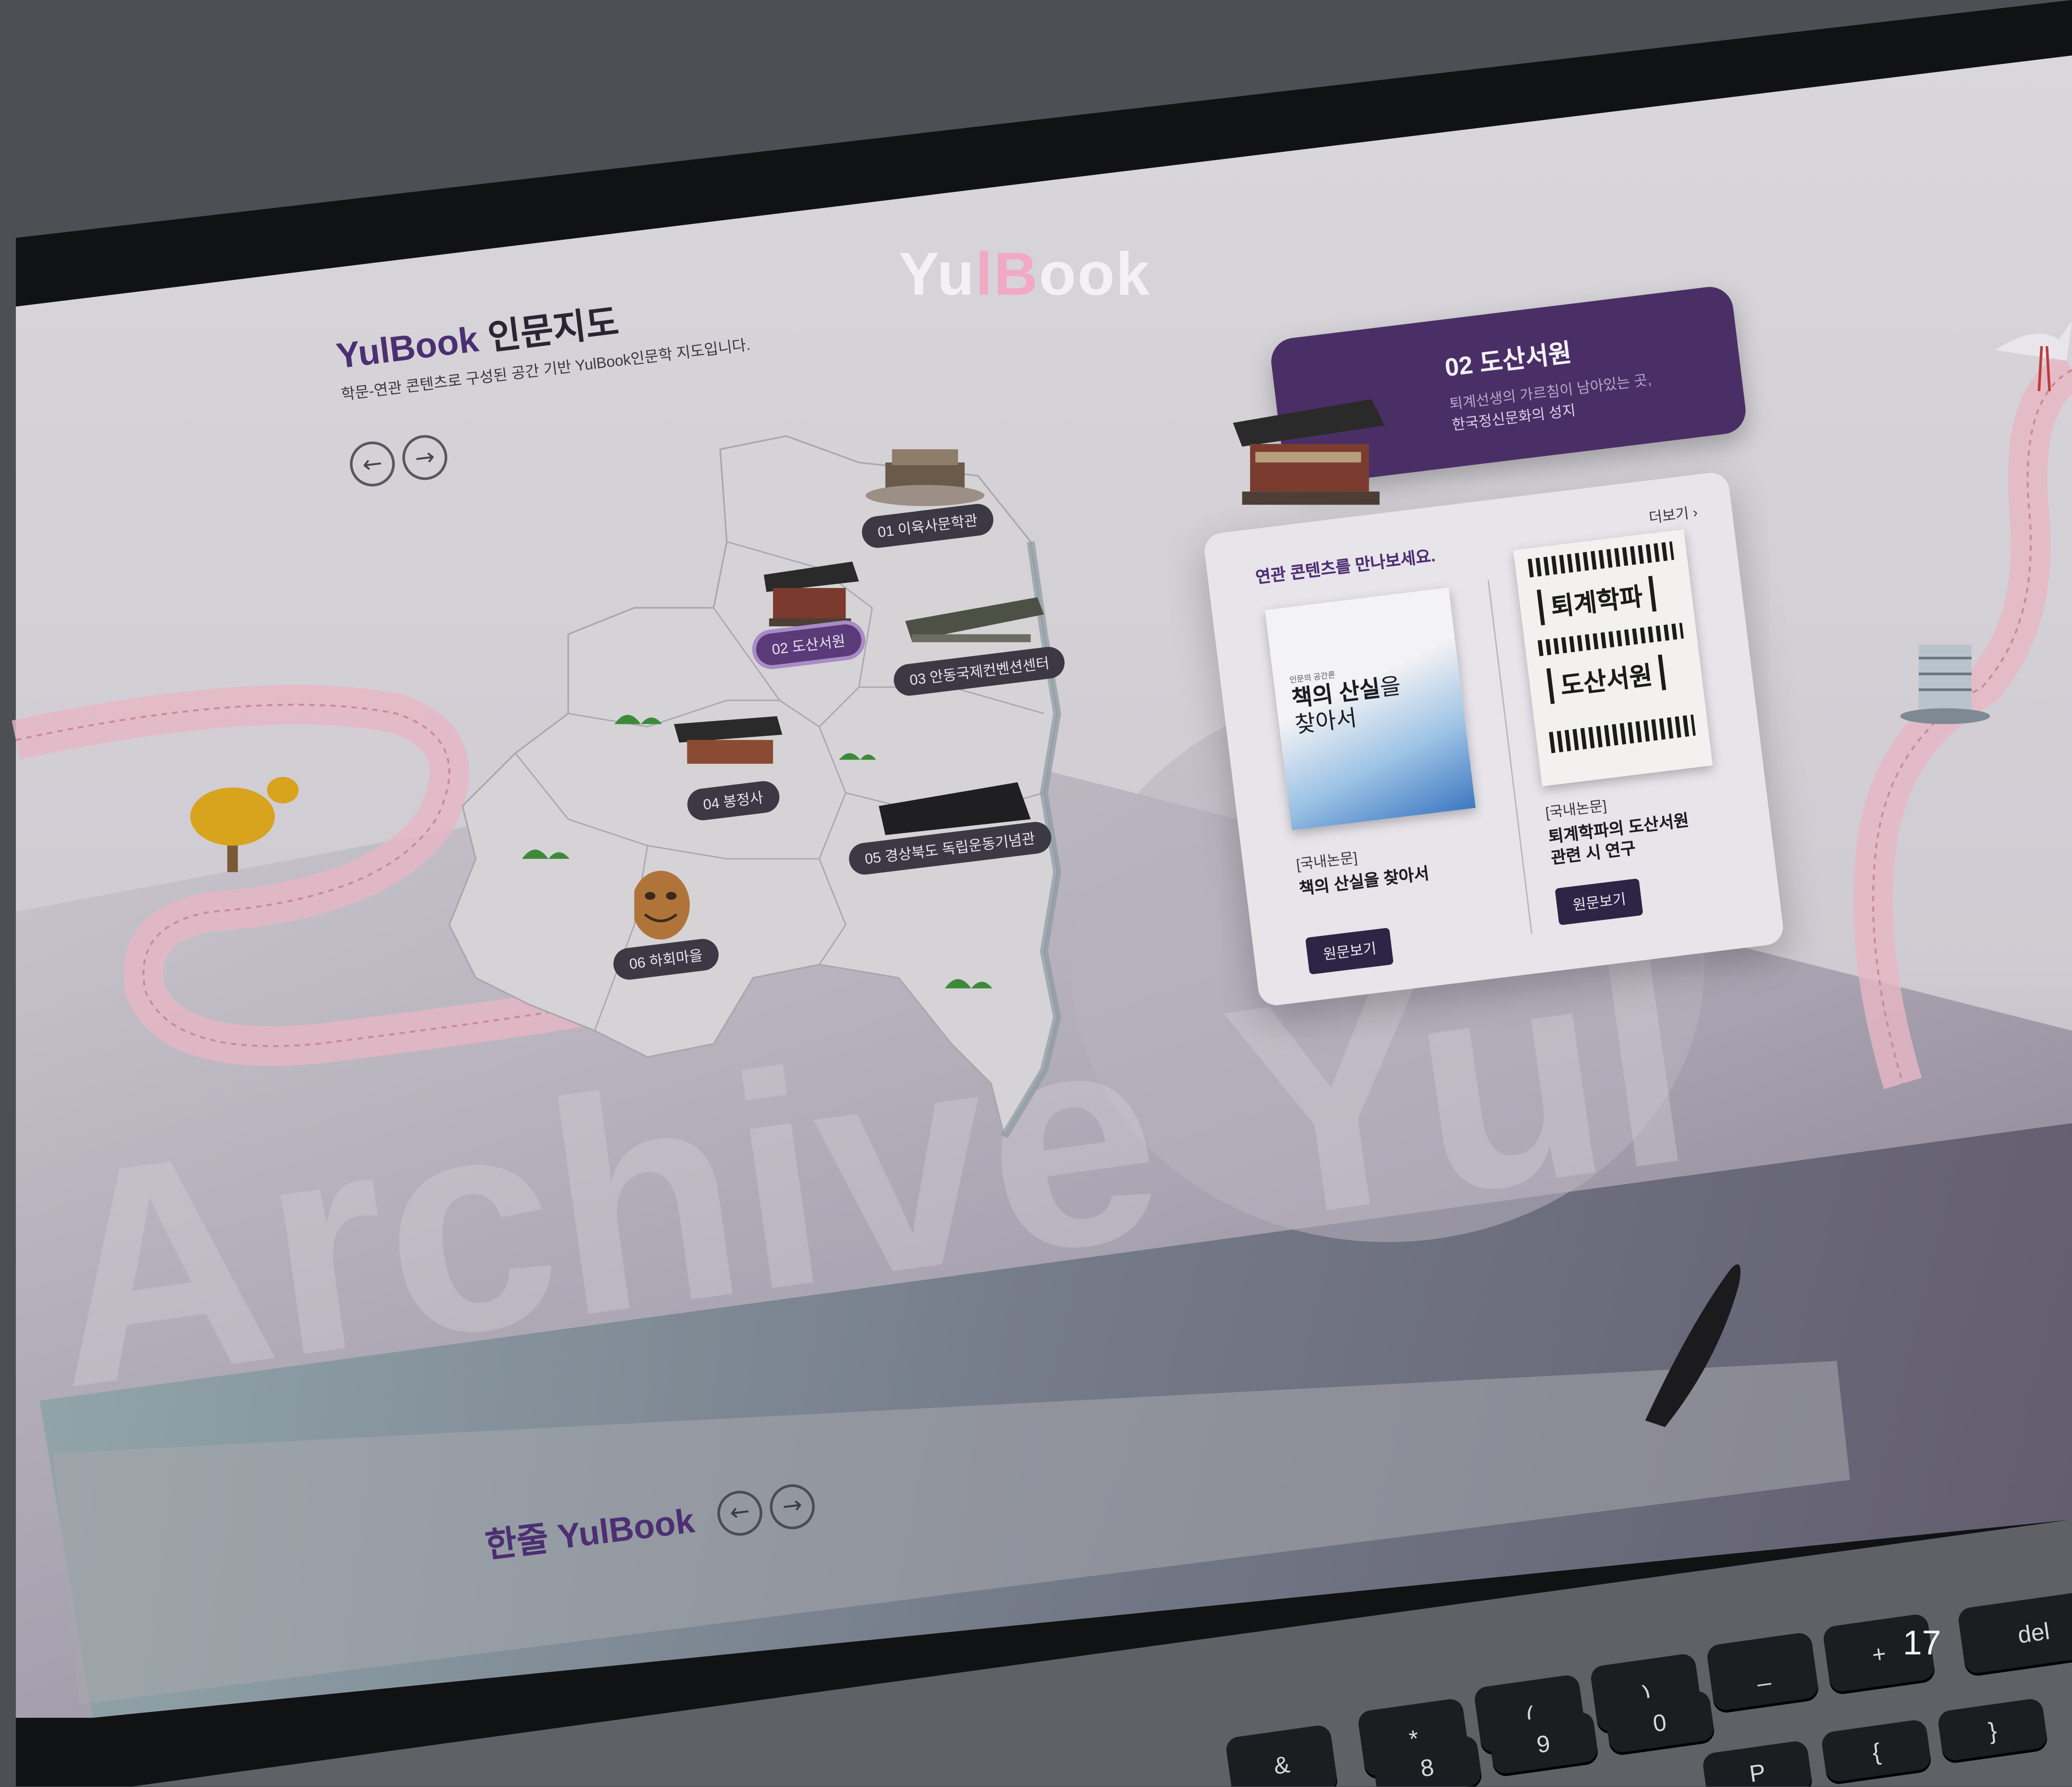 This screenshot has height=1787, width=2072. I want to click on key-p: P, so click(1758, 1763).